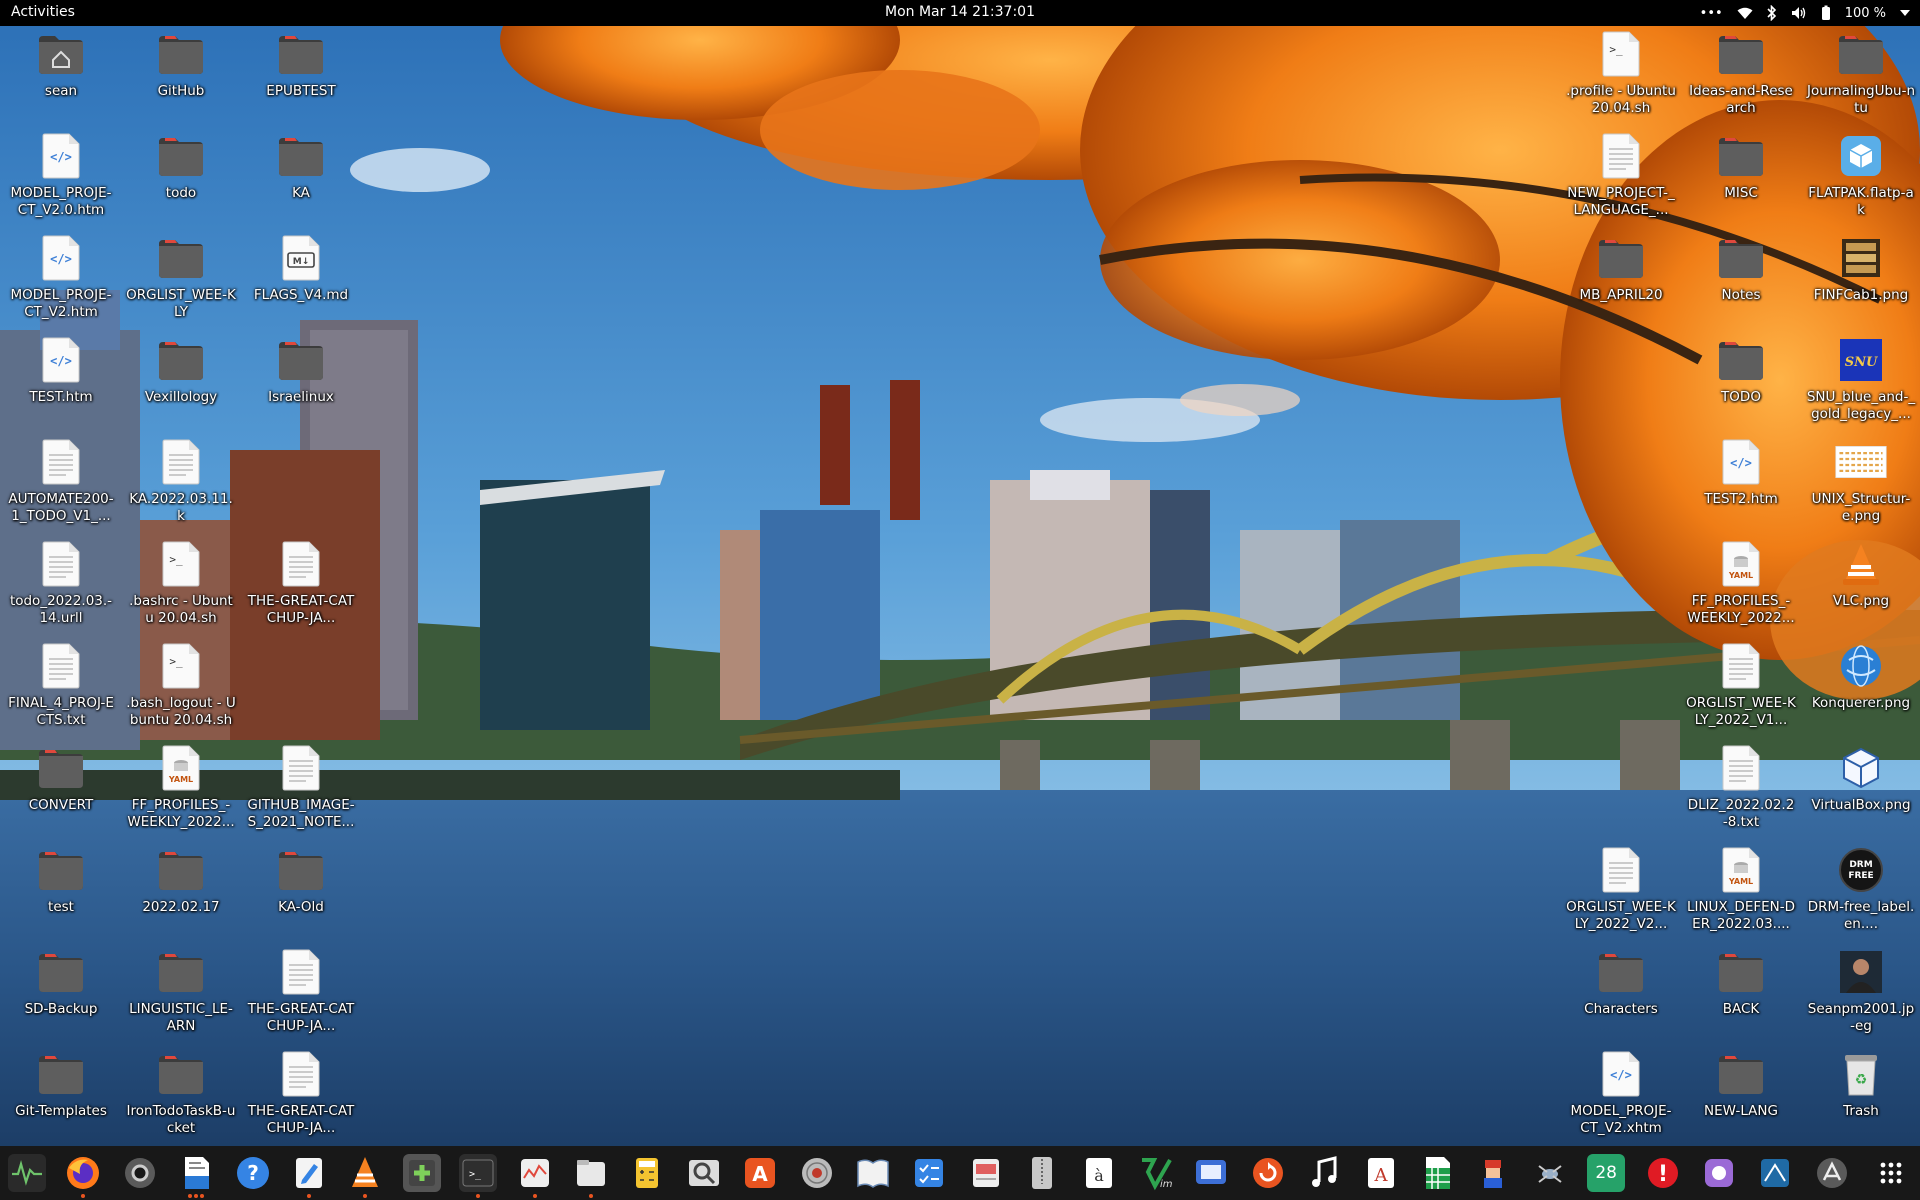  Describe the element at coordinates (1719, 1173) in the screenshot. I see `dock-screenshot-icon` at that location.